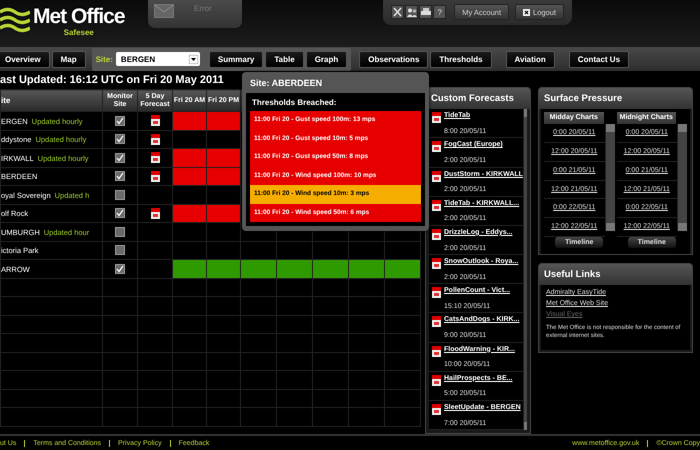 This screenshot has width=700, height=450. Describe the element at coordinates (526, 12) in the screenshot. I see `close-icon` at that location.